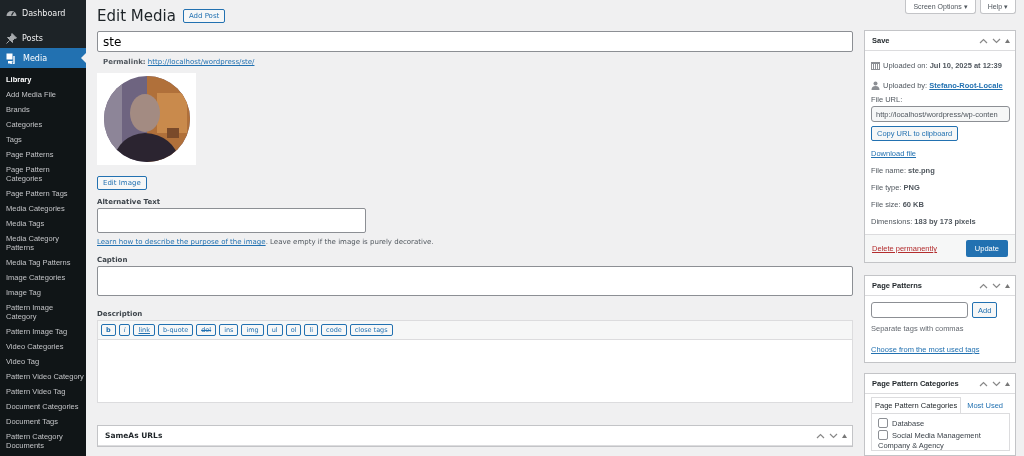  What do you see at coordinates (43, 58) in the screenshot?
I see `menu-item: Media` at bounding box center [43, 58].